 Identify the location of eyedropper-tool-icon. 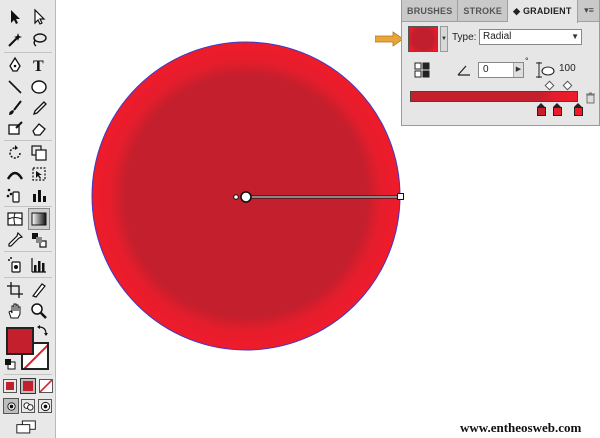
(15, 240).